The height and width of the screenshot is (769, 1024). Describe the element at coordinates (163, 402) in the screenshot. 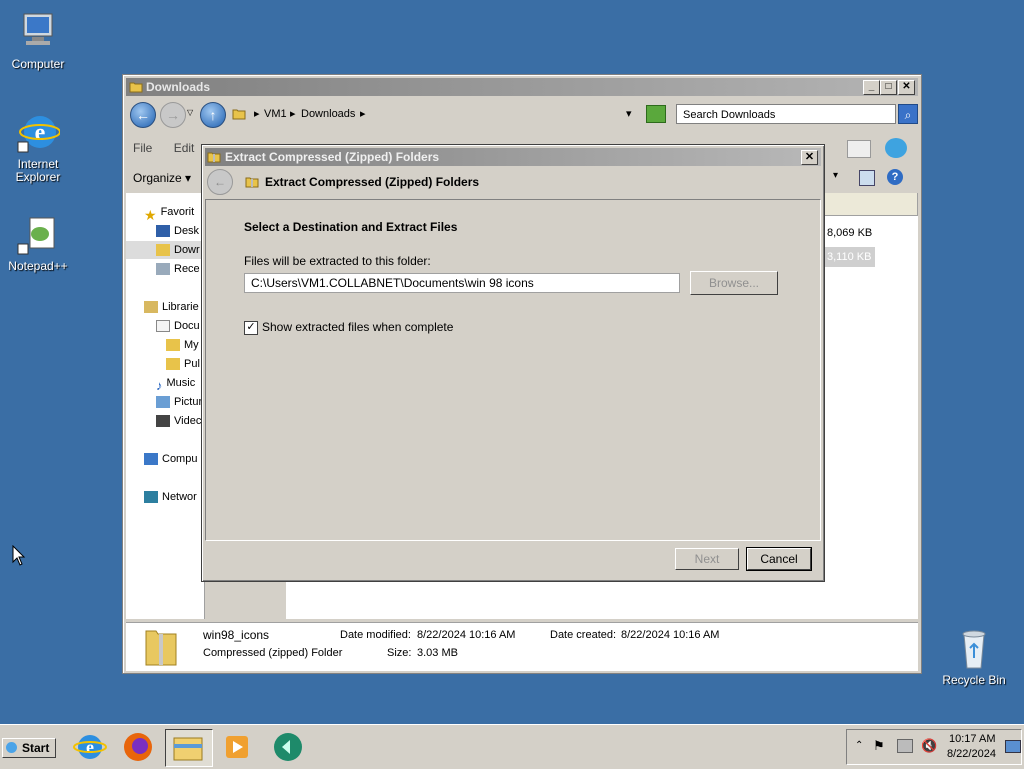

I see `pictures-icon` at that location.